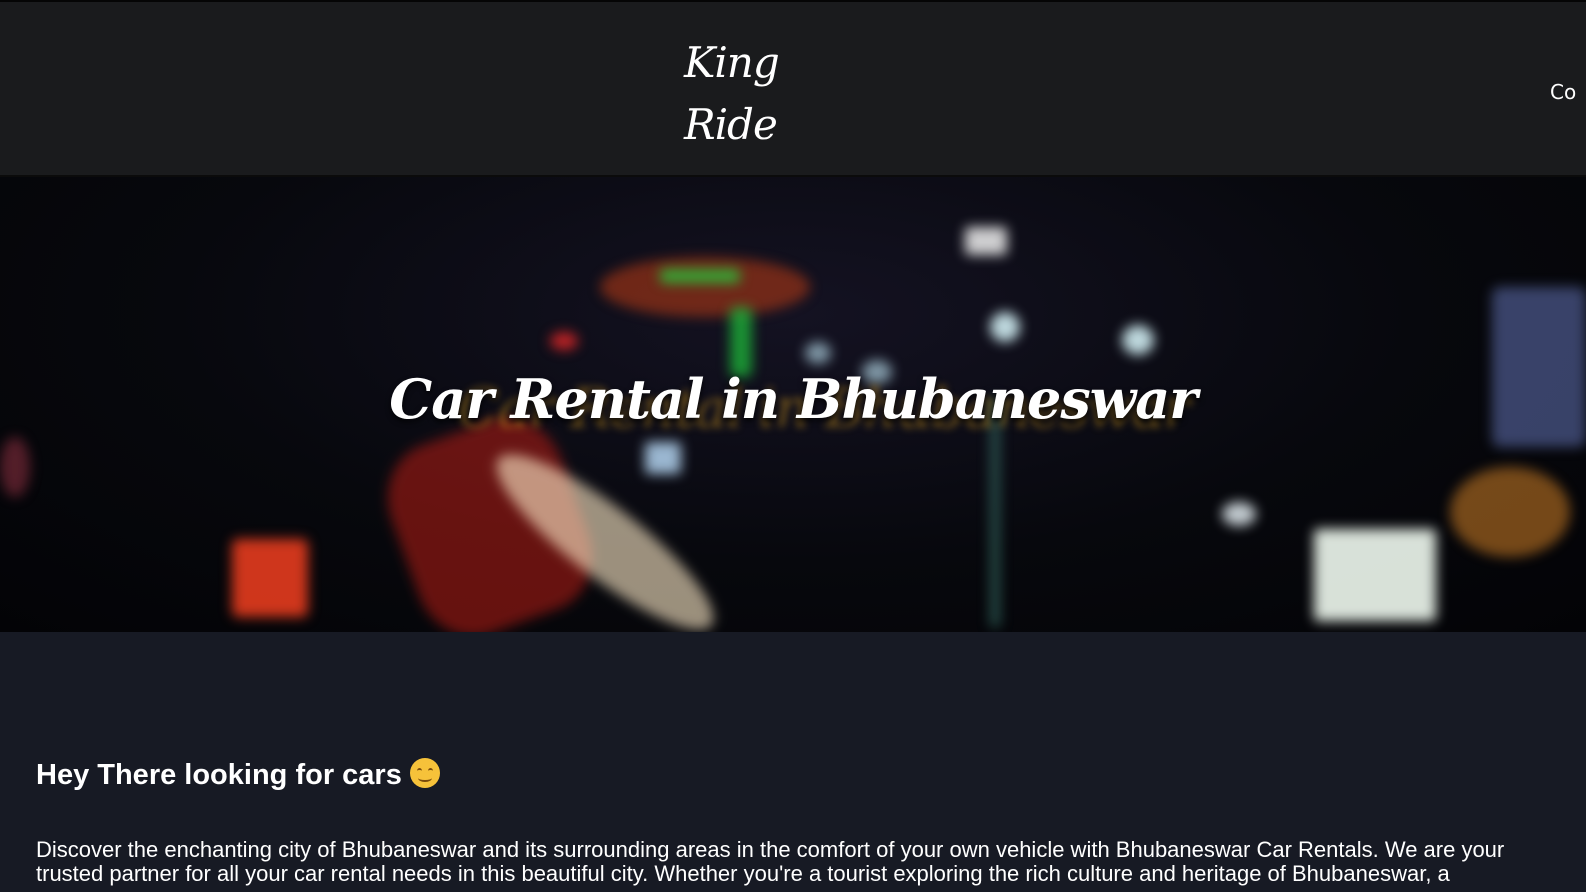 This screenshot has width=1586, height=892. Describe the element at coordinates (219, 775) in the screenshot. I see `greeting-text: Hey There looking for cars` at that location.